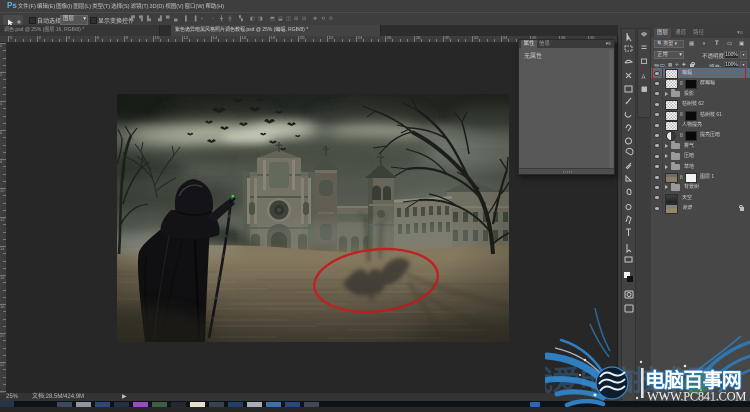 This screenshot has width=750, height=412. I want to click on svg-text: A, so click(644, 78).